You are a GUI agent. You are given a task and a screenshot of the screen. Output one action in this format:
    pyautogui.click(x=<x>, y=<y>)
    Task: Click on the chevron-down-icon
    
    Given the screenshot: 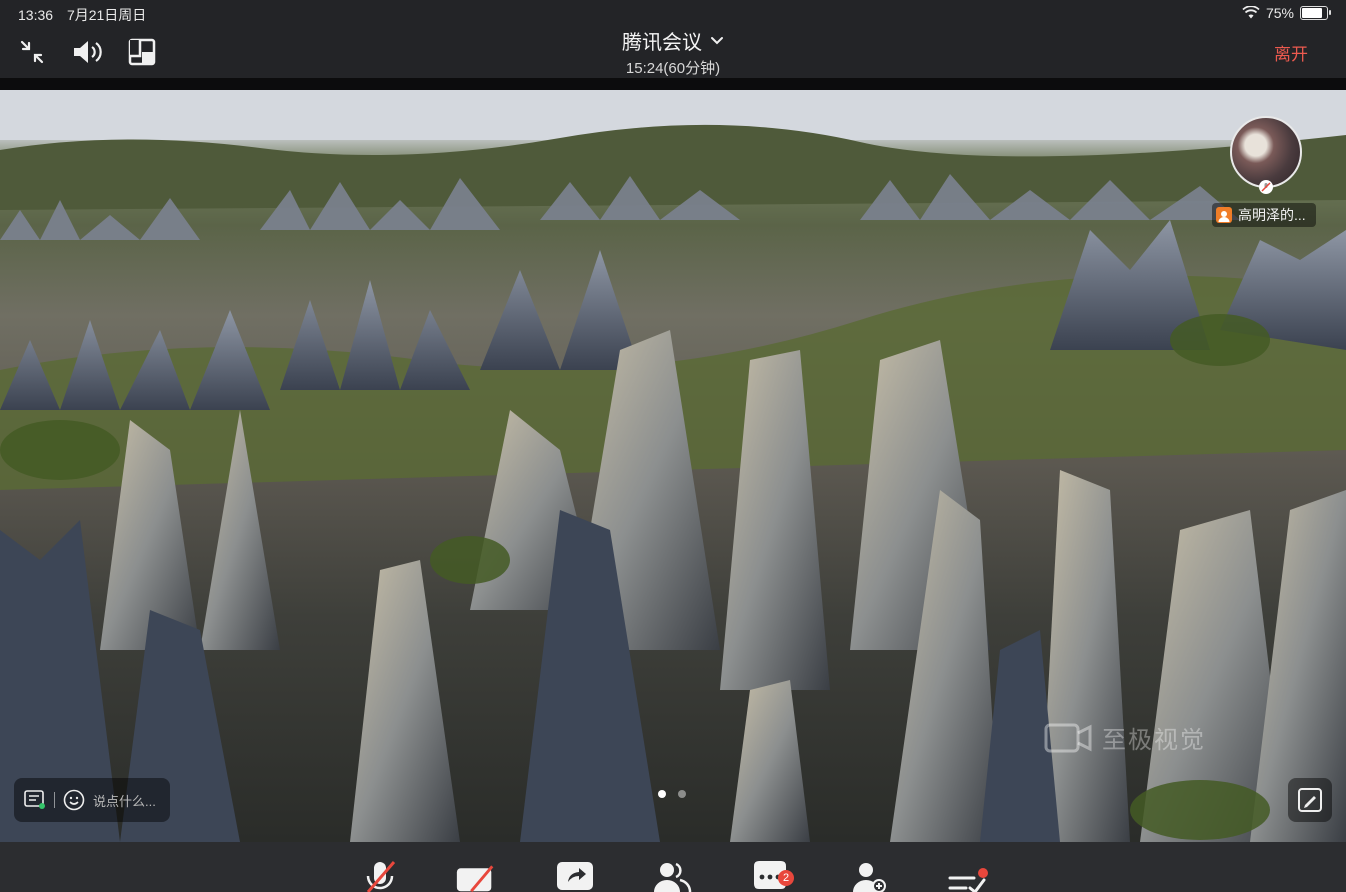 What is the action you would take?
    pyautogui.click(x=717, y=40)
    